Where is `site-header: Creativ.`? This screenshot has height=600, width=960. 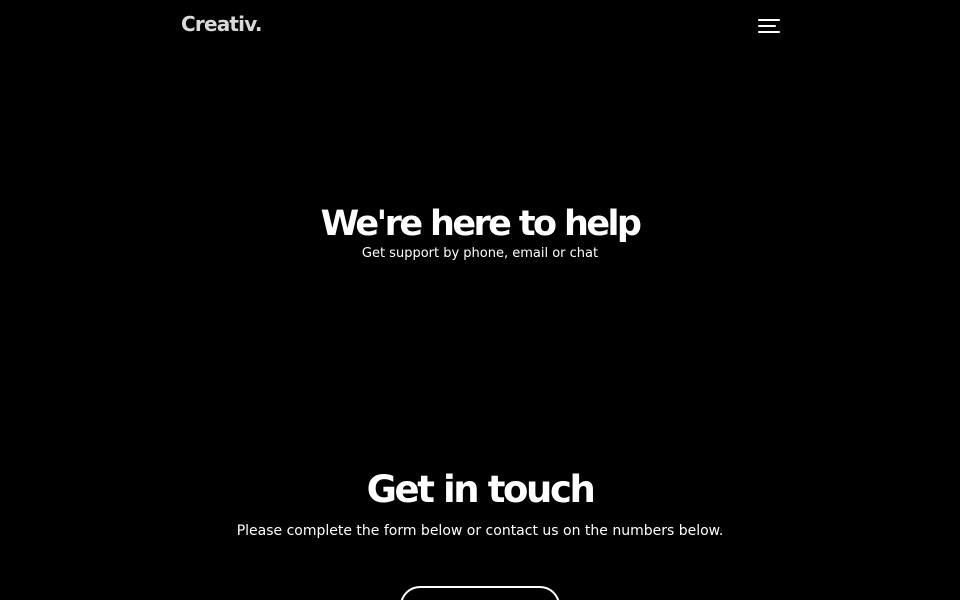 site-header: Creativ. is located at coordinates (480, 25).